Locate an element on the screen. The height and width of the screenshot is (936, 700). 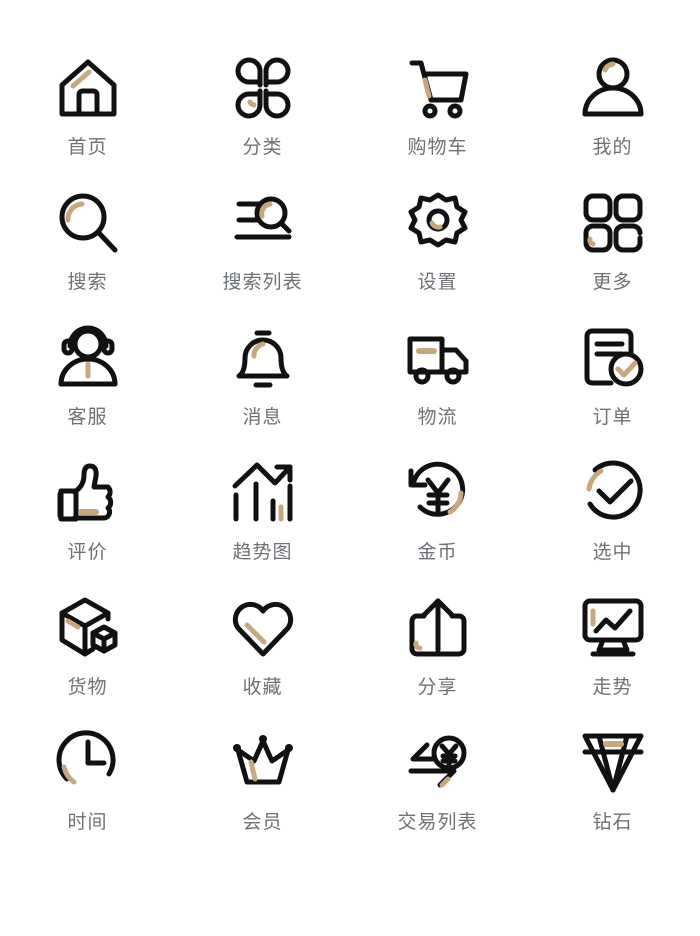
icon-cell-review: 评价 is located at coordinates (87, 524).